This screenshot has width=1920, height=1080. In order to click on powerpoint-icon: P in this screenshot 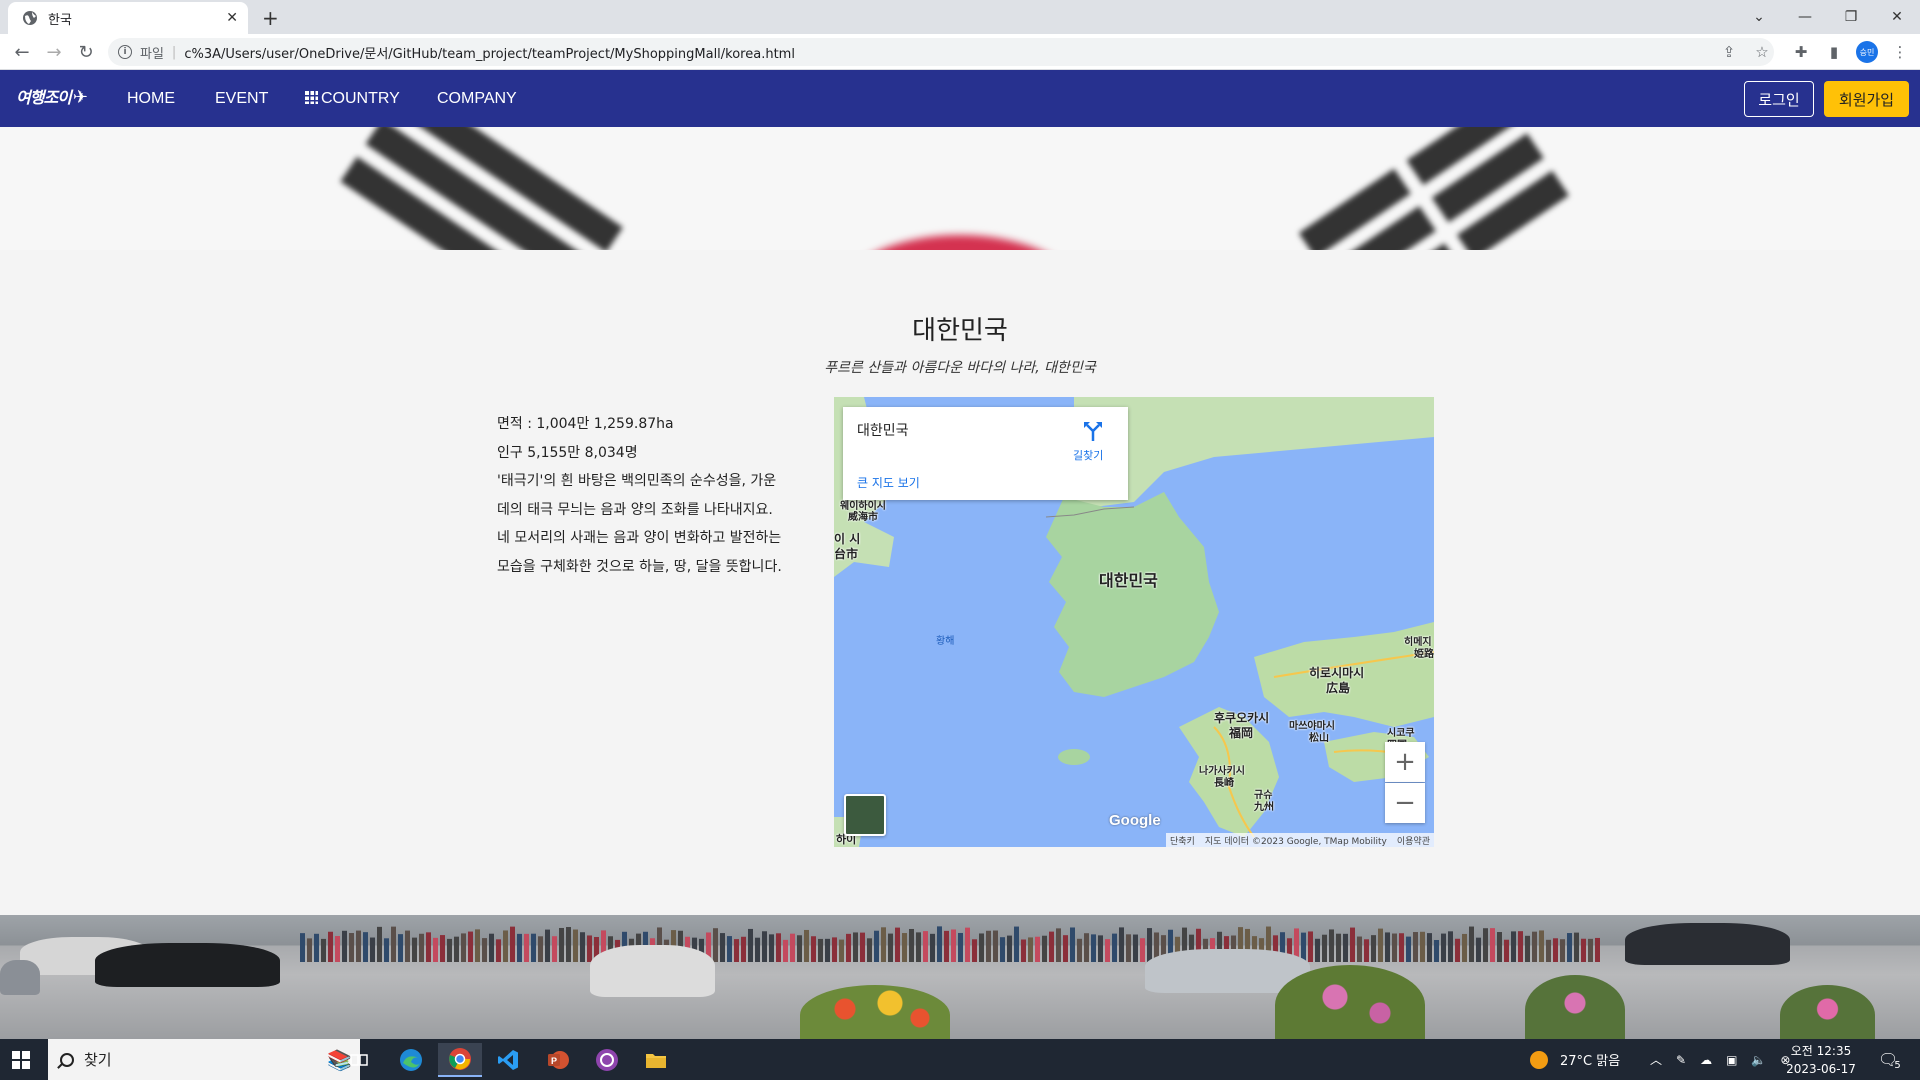, I will do `click(558, 1060)`.